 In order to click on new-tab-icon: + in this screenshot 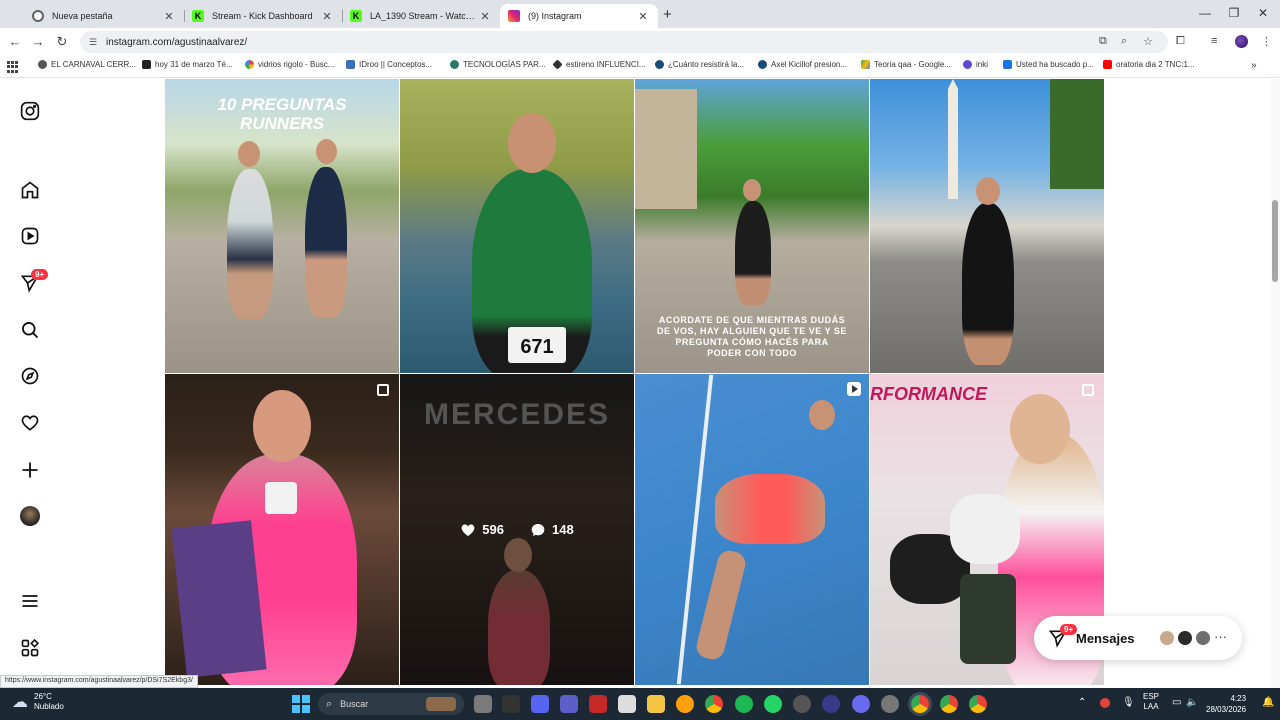, I will do `click(667, 14)`.